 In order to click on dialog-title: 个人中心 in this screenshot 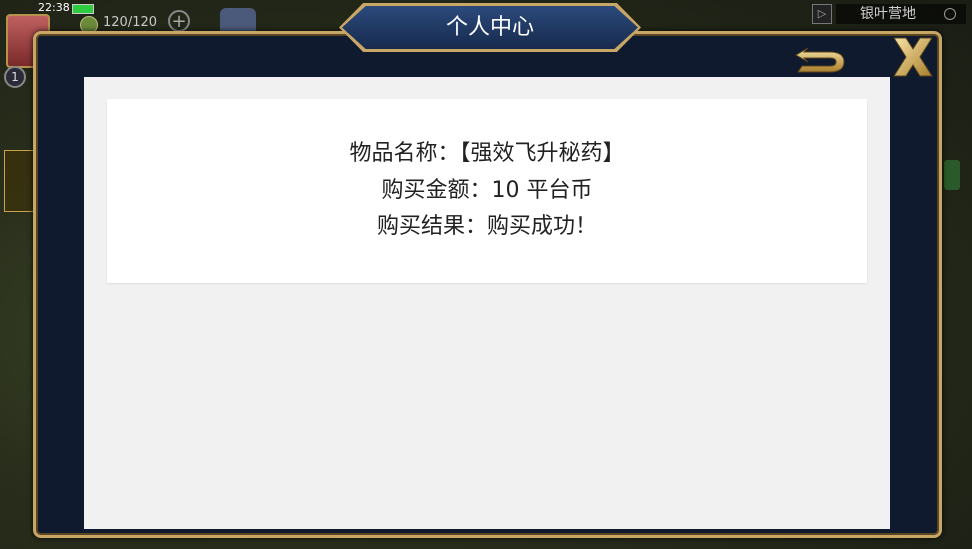, I will do `click(489, 27)`.